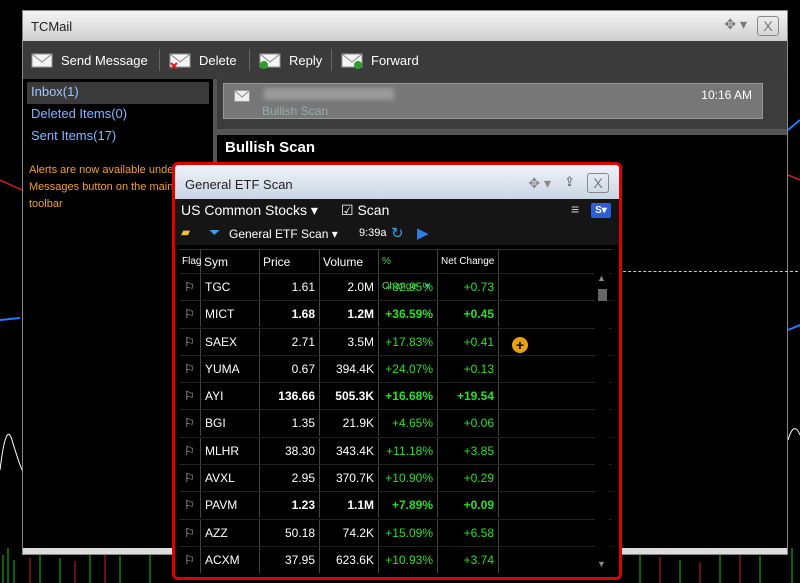 The height and width of the screenshot is (583, 800). Describe the element at coordinates (230, 450) in the screenshot. I see `cell-sym: MLHR` at that location.